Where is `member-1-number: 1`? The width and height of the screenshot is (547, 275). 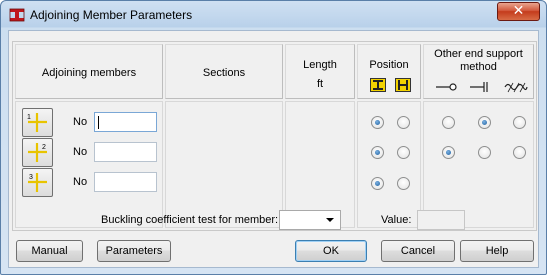
member-1-number: 1 is located at coordinates (29, 117).